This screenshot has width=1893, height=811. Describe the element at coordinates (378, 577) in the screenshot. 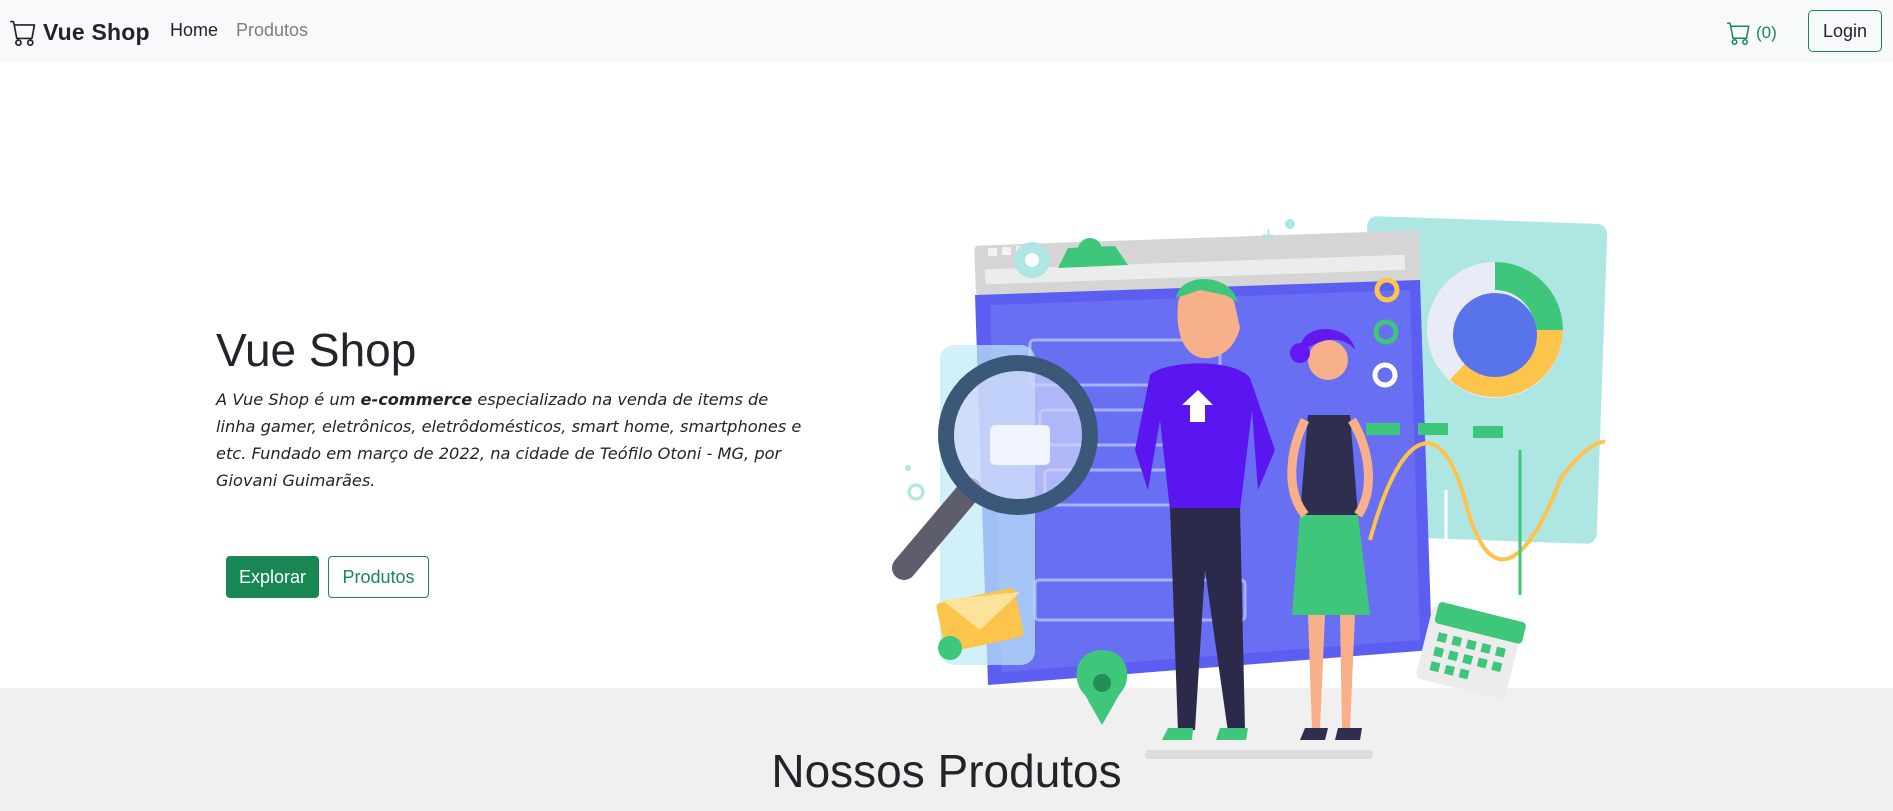

I see `produtos-button: Produtos` at that location.